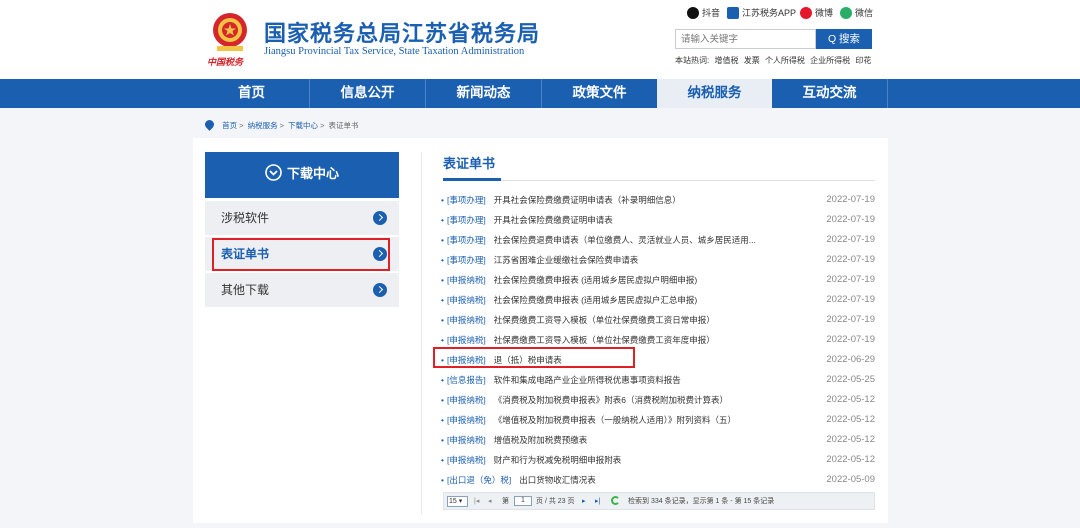  What do you see at coordinates (658, 440) in the screenshot?
I see `list-item: • [申报纳税] 增值税及附加税费预缴表 2022-05-12` at bounding box center [658, 440].